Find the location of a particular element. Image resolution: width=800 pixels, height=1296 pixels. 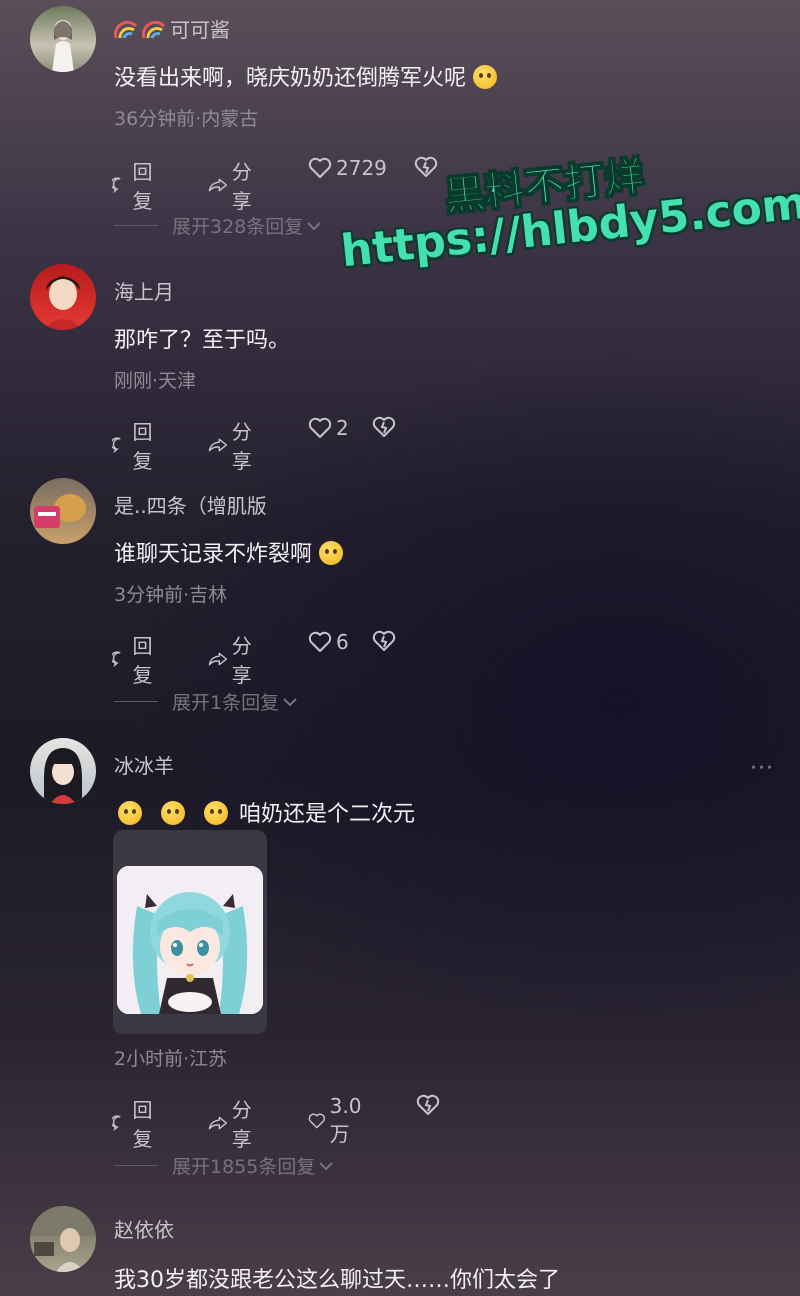

comment-text-label: 谁聊天记录不炸裂啊 is located at coordinates (213, 554).